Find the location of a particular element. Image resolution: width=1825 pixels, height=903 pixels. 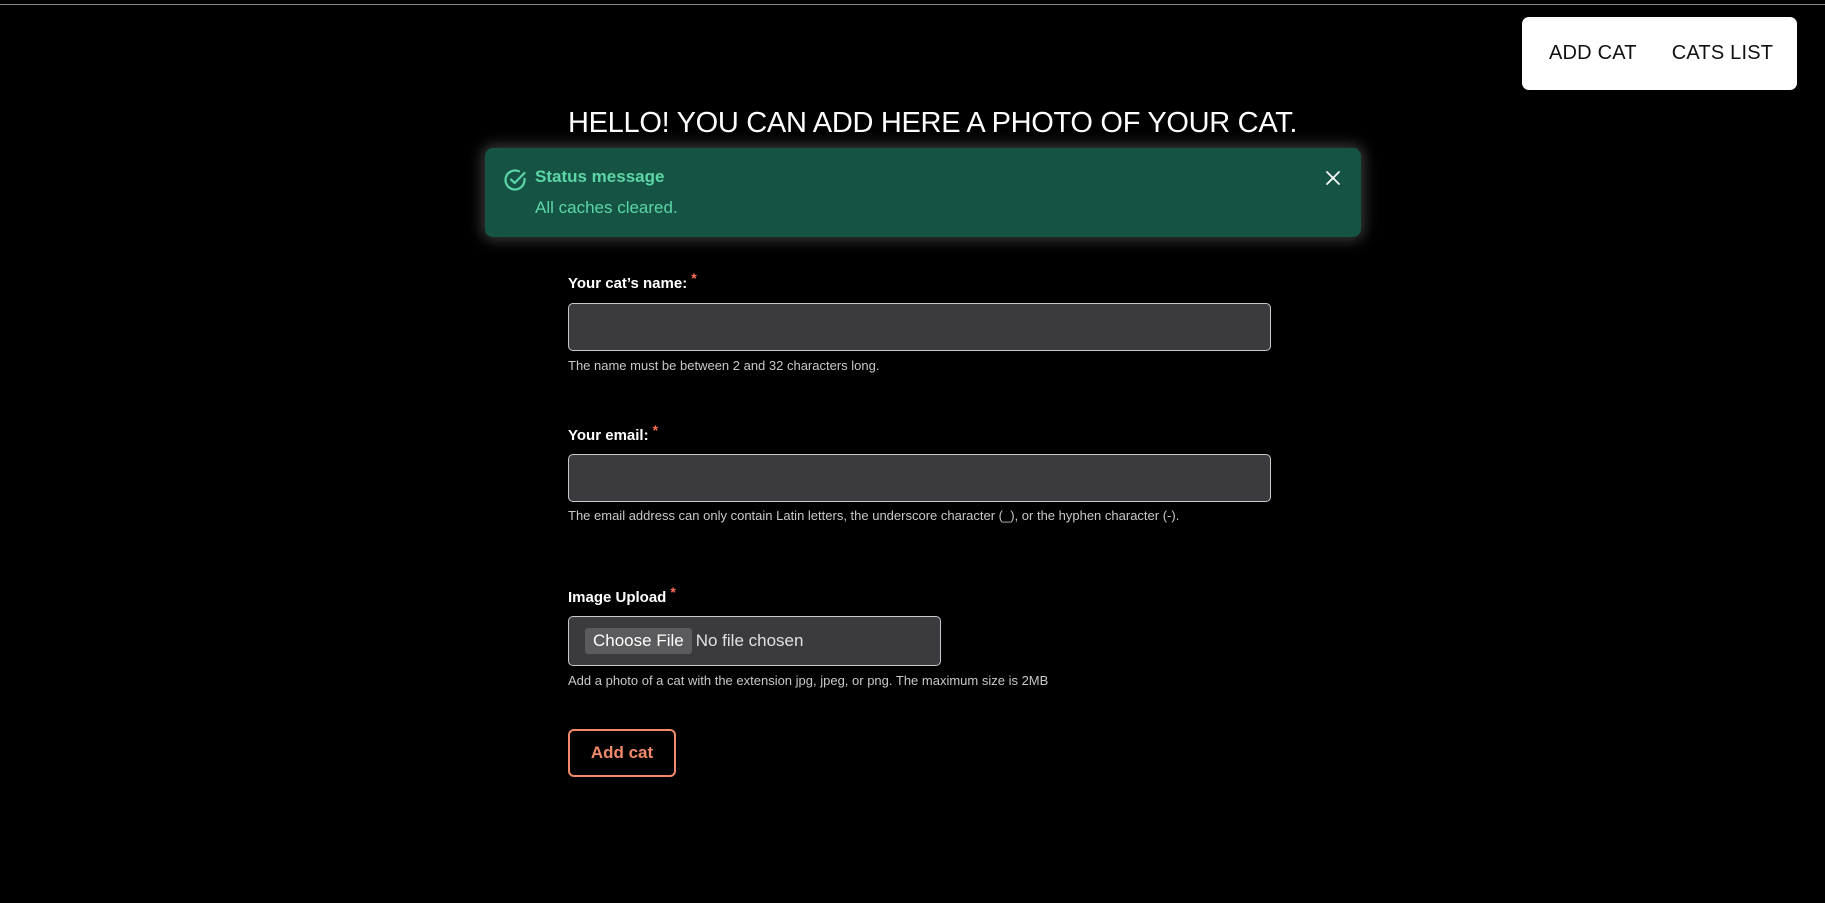

choose-file-button: Choose File is located at coordinates (638, 641).